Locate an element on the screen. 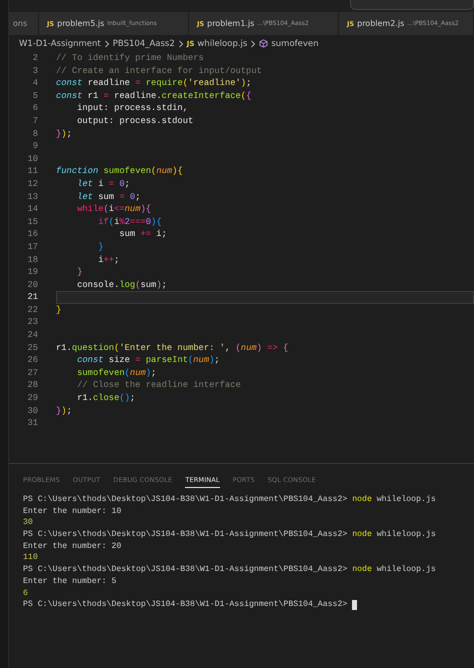 This screenshot has width=474, height=668. breadcrumb-item: whileloop.js is located at coordinates (222, 43).